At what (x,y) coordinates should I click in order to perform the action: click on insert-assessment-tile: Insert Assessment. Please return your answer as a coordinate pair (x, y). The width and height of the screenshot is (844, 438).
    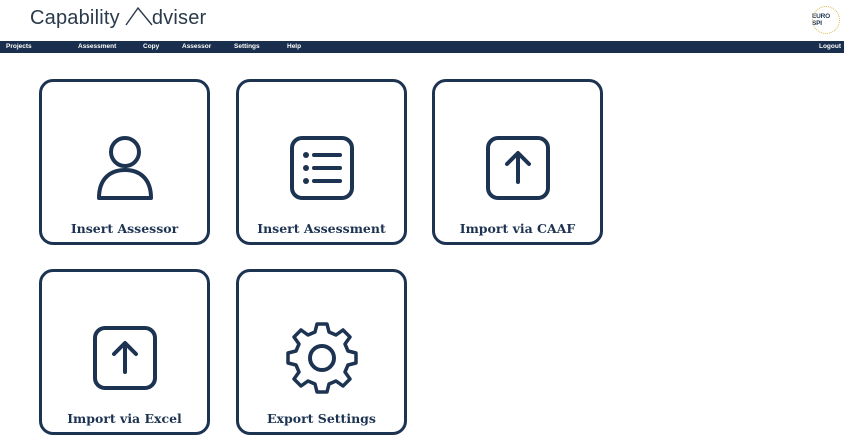
    Looking at the image, I should click on (321, 162).